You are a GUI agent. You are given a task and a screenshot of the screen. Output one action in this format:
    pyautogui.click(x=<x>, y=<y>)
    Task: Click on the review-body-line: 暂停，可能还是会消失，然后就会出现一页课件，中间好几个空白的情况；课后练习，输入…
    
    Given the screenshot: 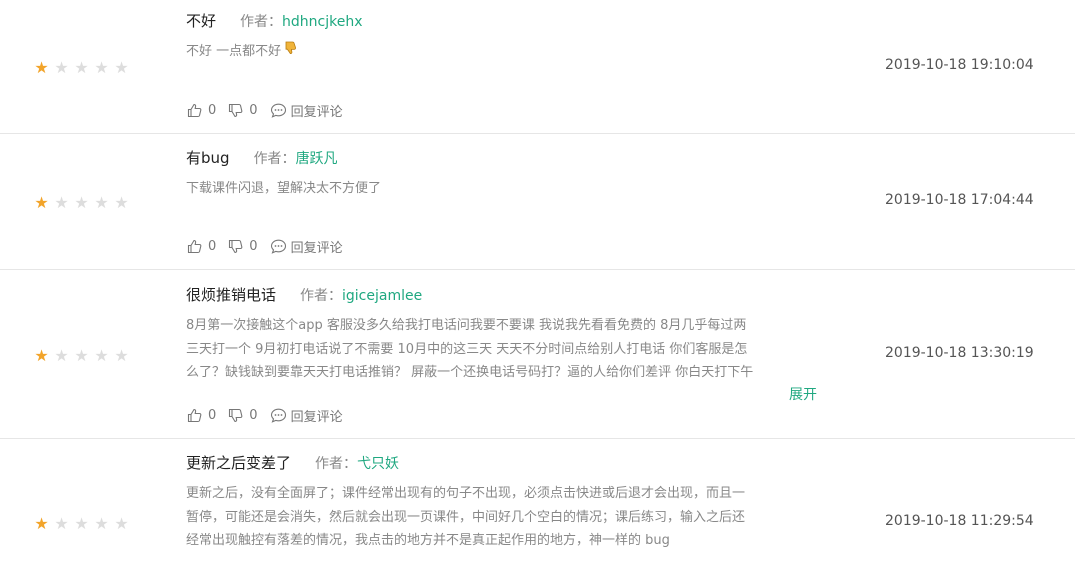 What is the action you would take?
    pyautogui.click(x=466, y=517)
    